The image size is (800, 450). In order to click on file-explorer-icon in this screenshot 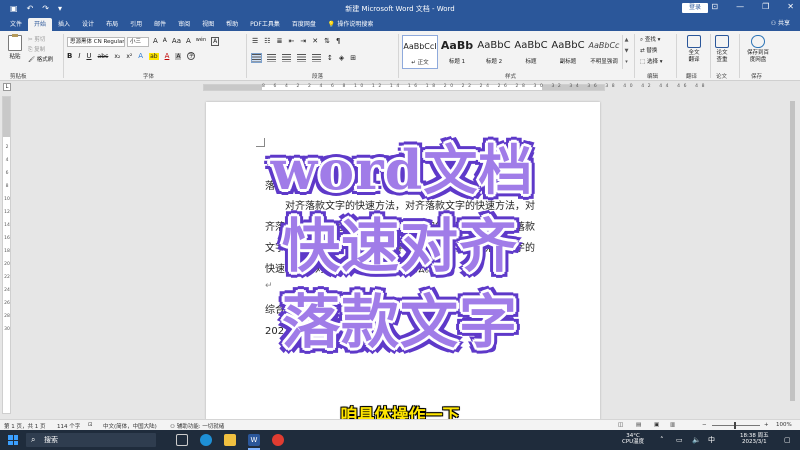, I will do `click(230, 440)`.